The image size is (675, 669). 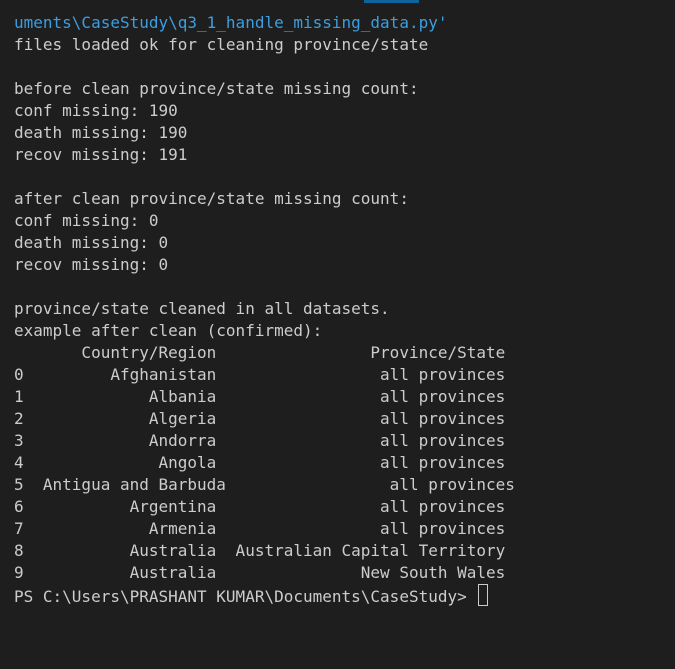 I want to click on table-row: 3 Andorra all provinces, so click(x=260, y=440).